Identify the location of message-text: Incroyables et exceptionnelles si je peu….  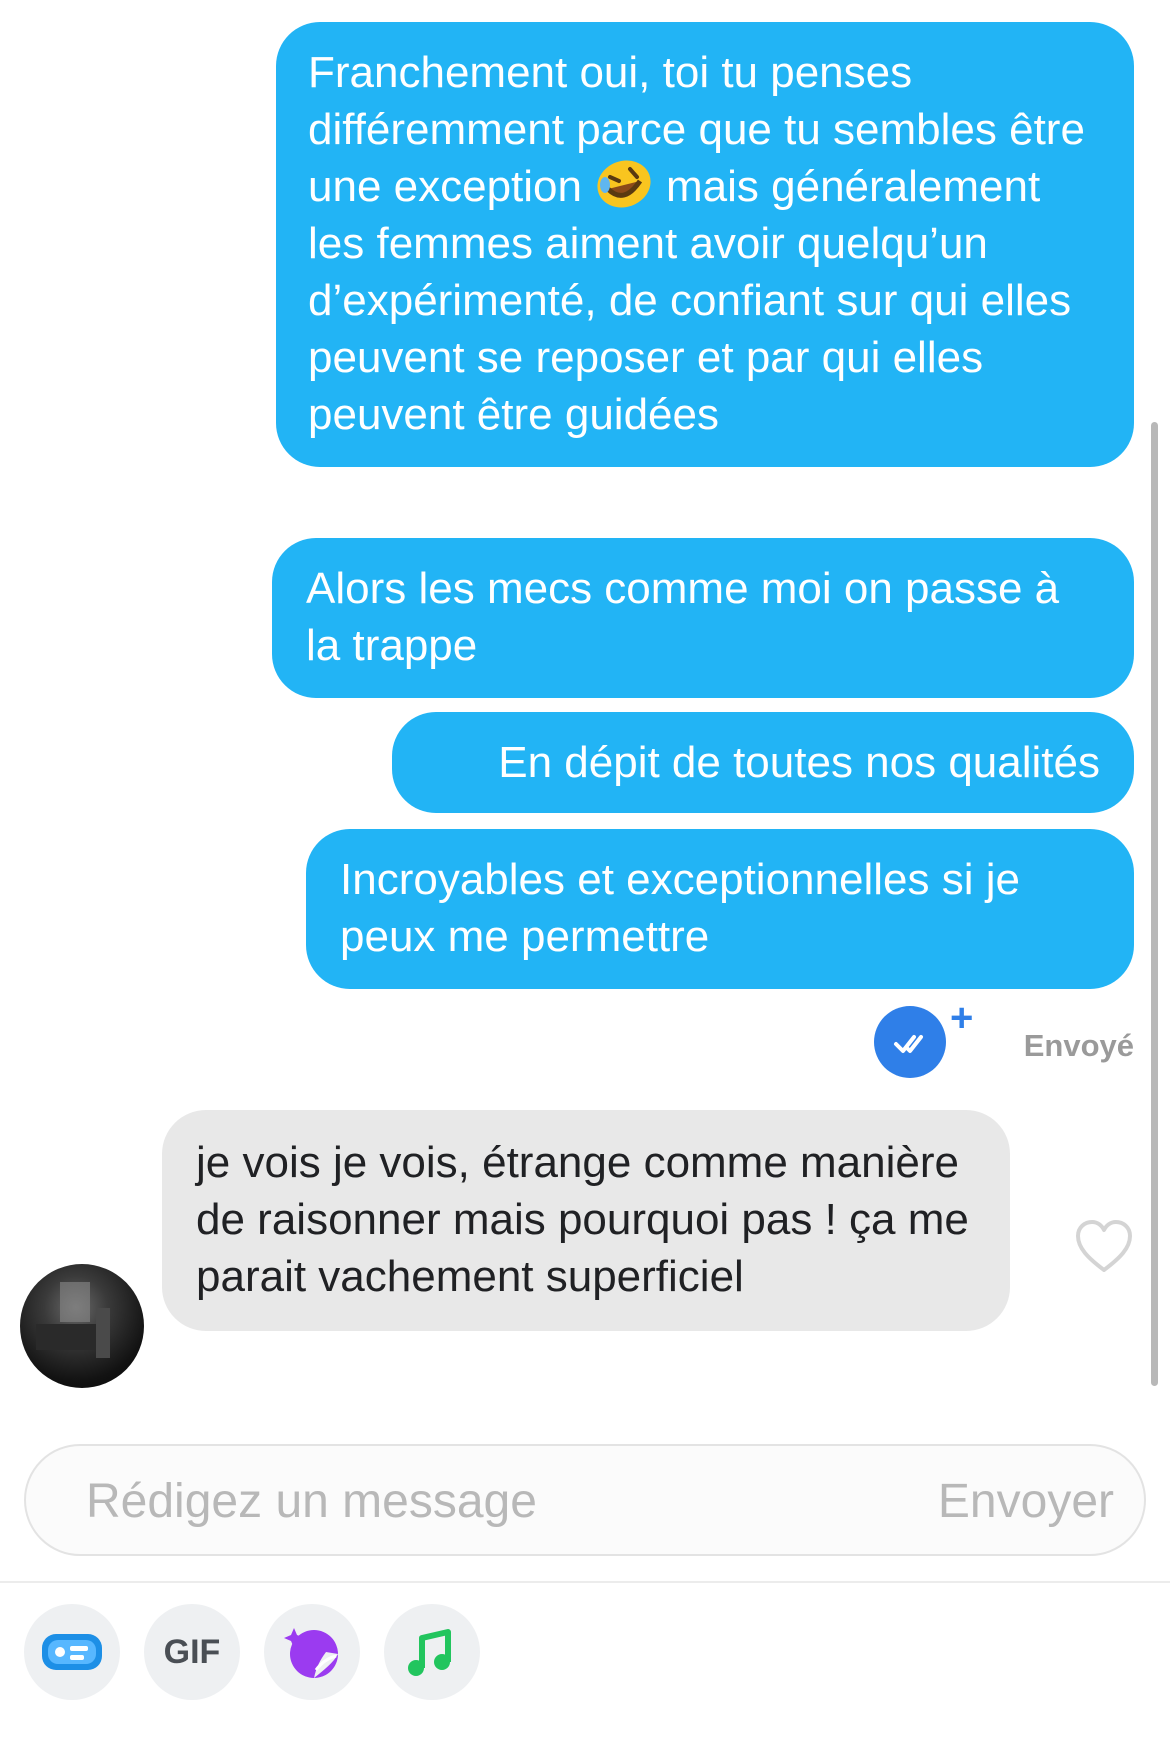
(680, 908).